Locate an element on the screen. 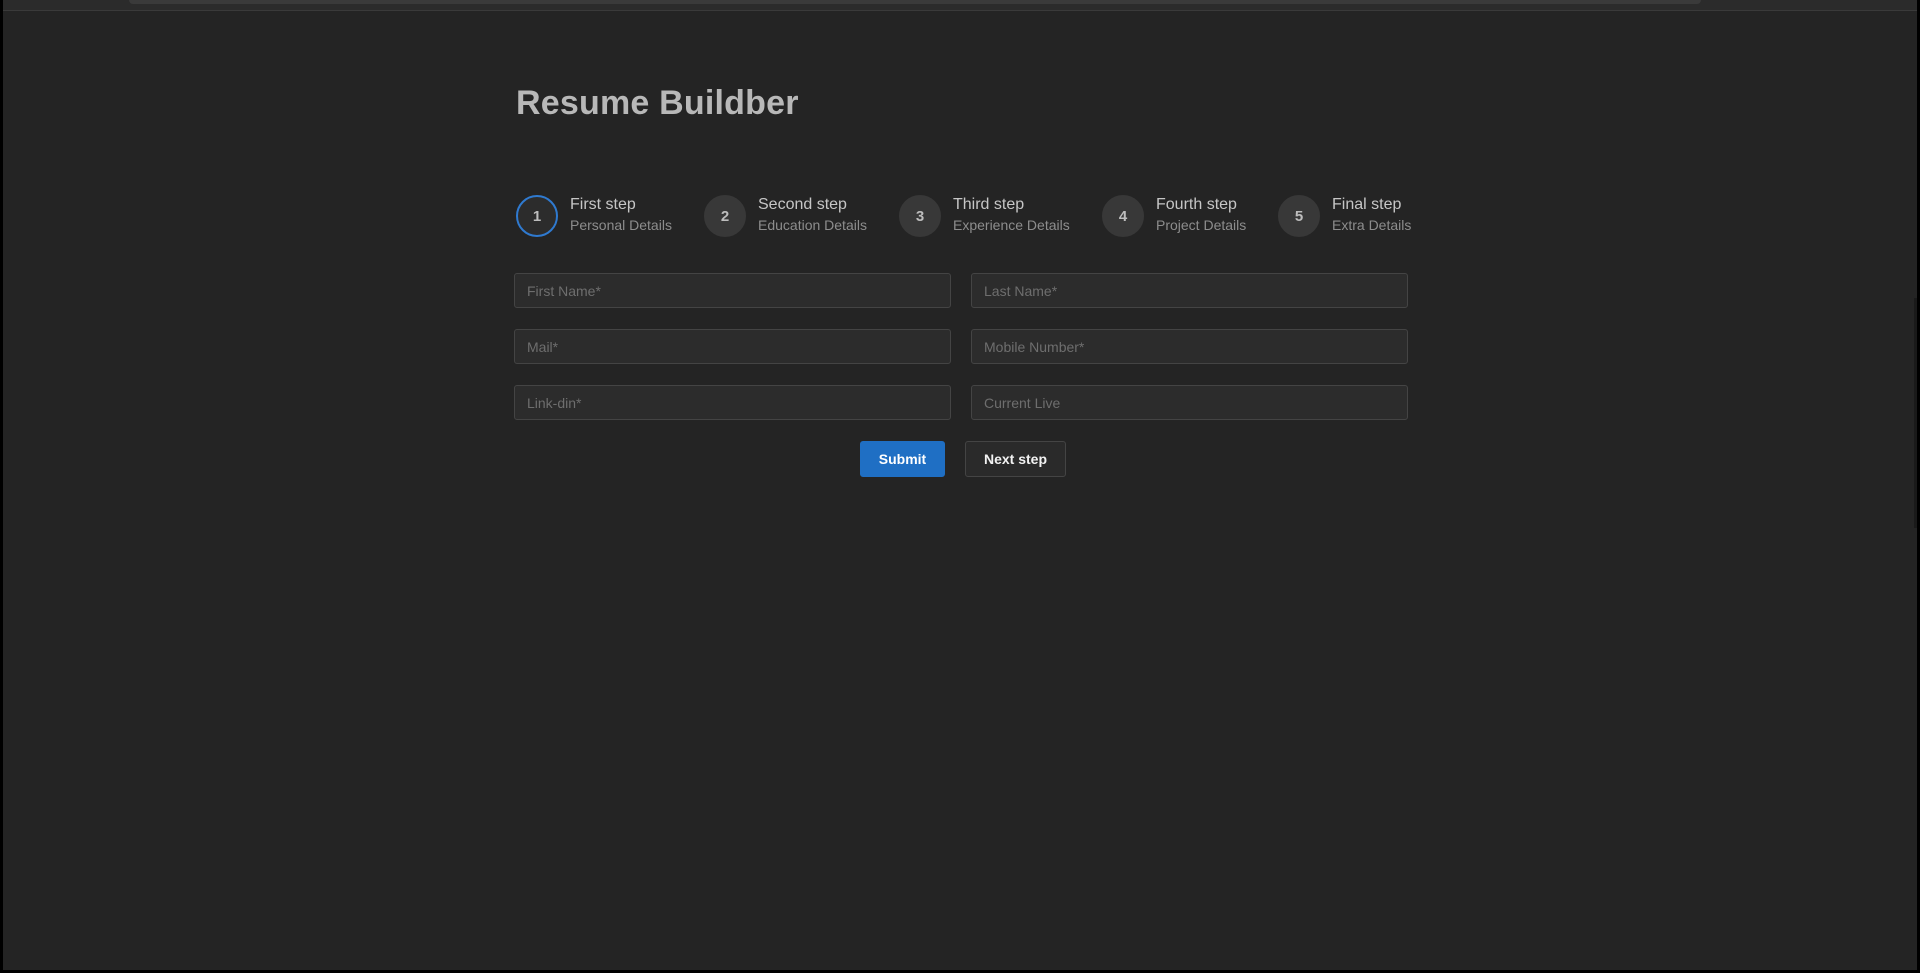  step-title: Final step is located at coordinates (1367, 204).